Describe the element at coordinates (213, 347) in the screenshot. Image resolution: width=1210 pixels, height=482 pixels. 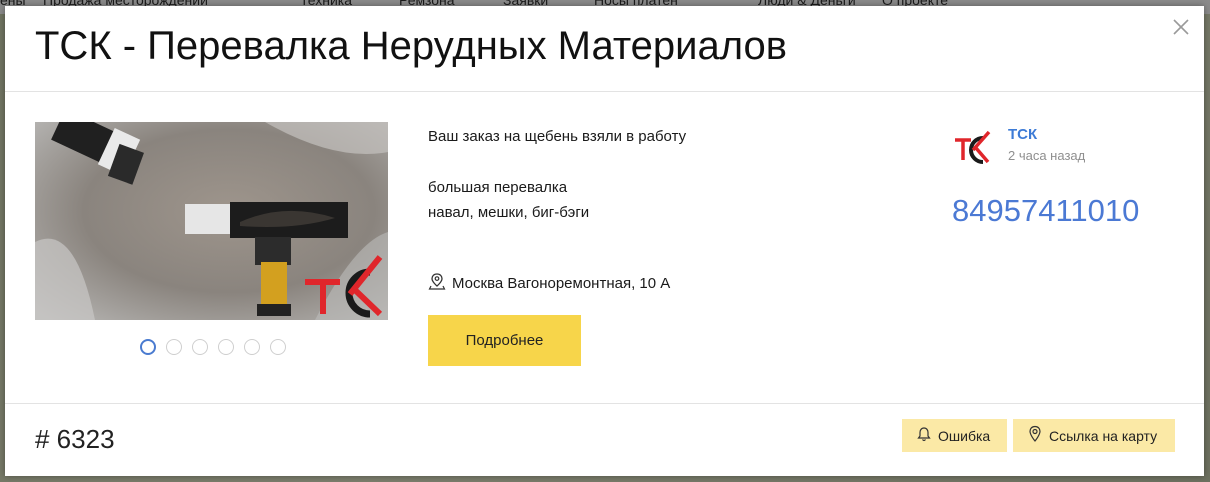
I see `carousel-dots` at that location.